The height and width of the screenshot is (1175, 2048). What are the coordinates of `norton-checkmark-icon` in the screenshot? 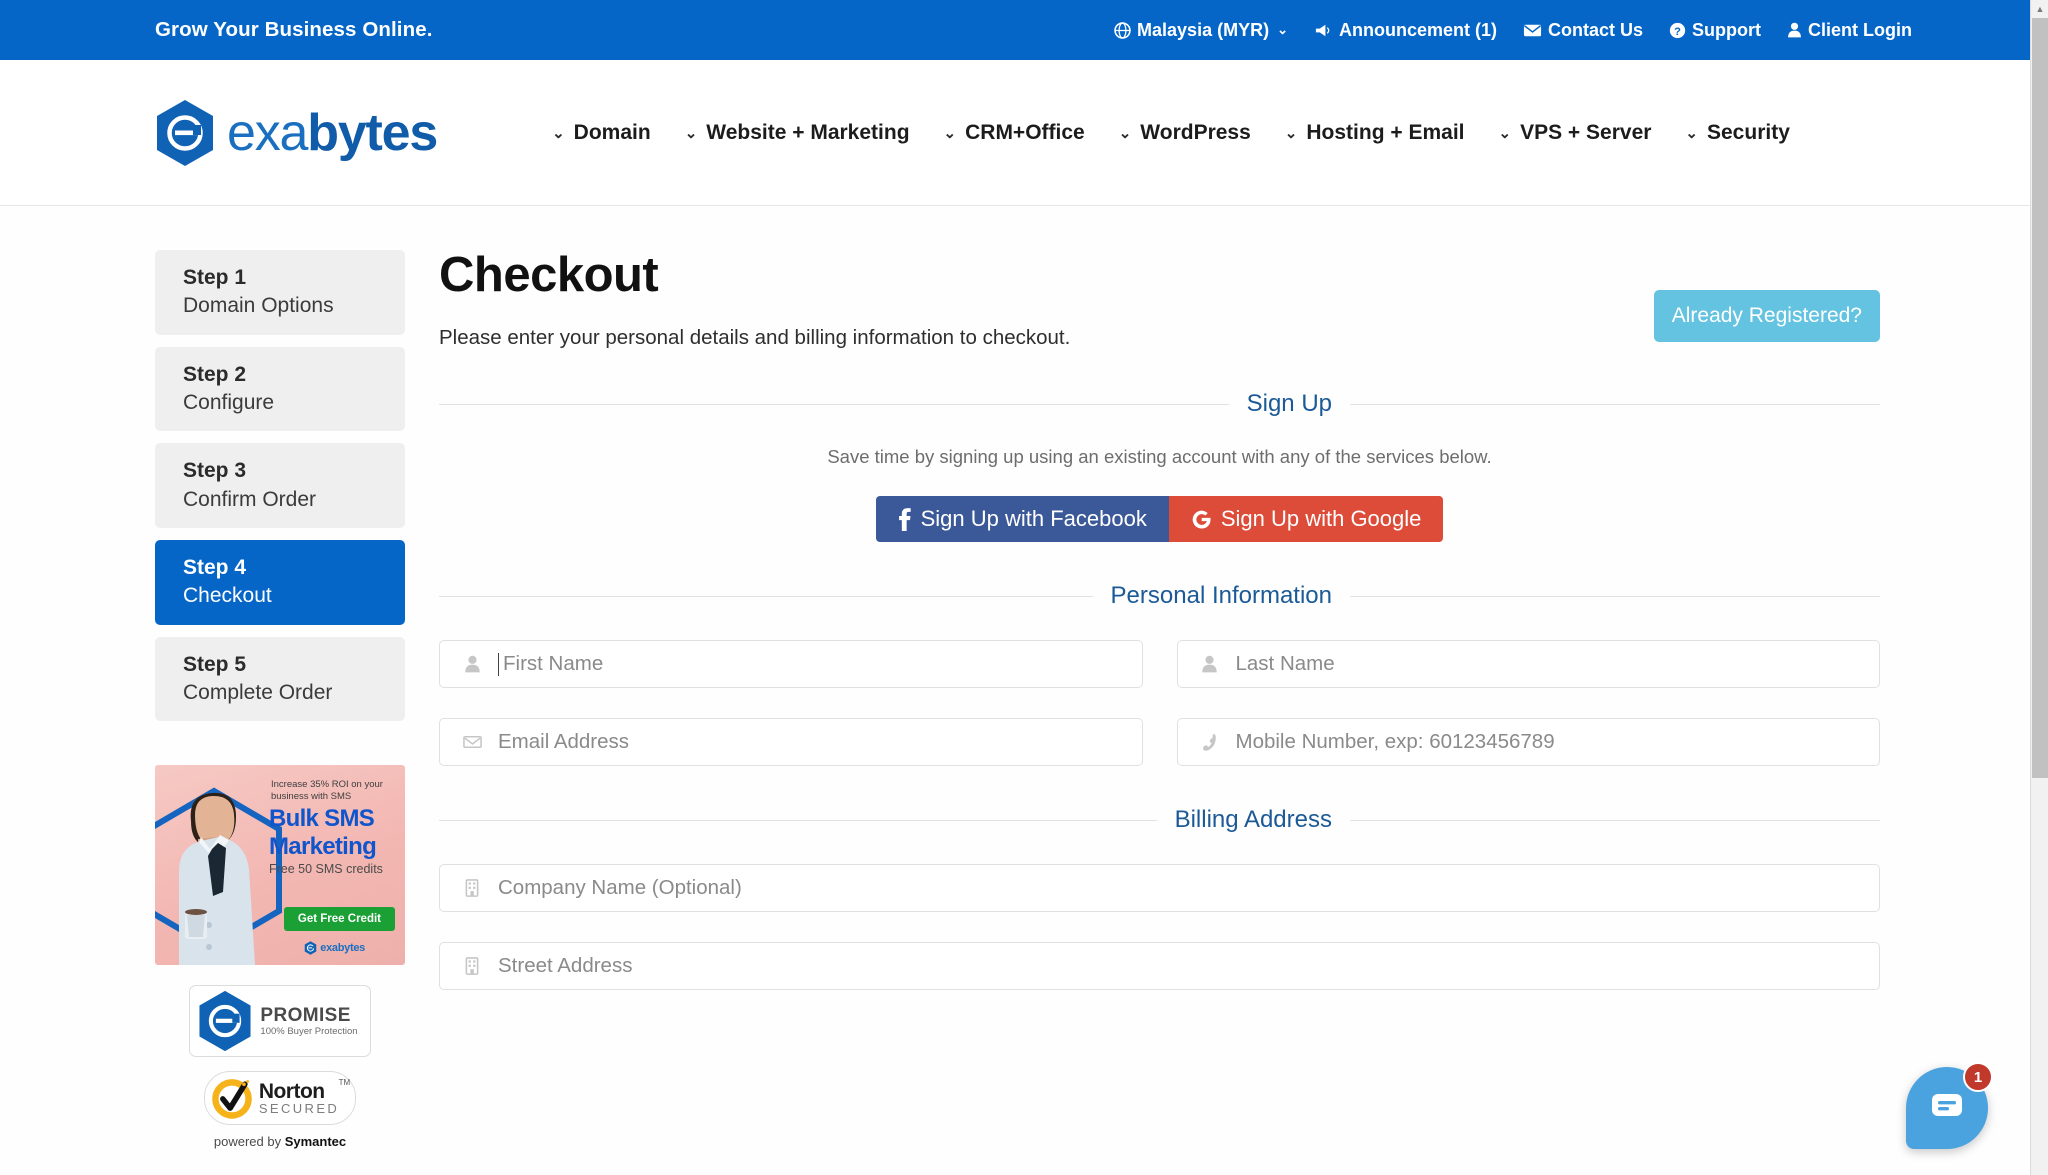 It's located at (232, 1099).